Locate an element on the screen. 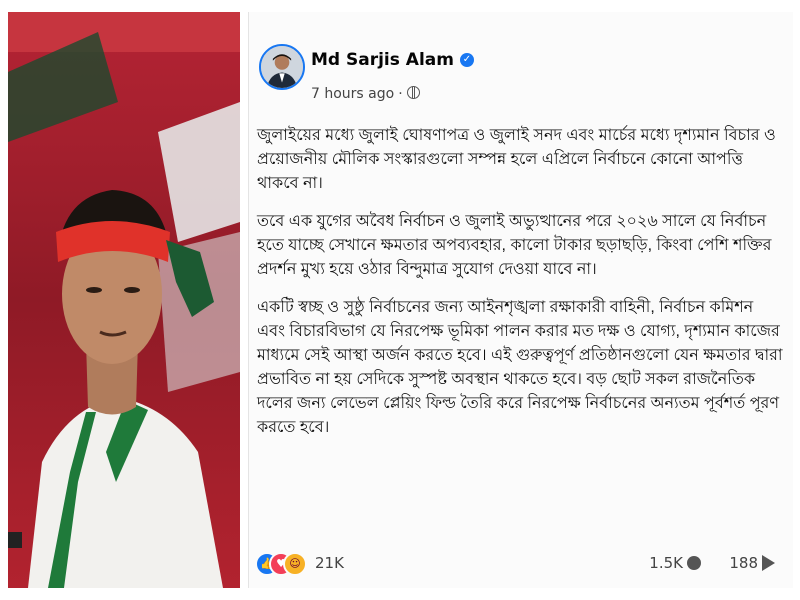  post-meta: 7 hours ago · is located at coordinates (365, 94).